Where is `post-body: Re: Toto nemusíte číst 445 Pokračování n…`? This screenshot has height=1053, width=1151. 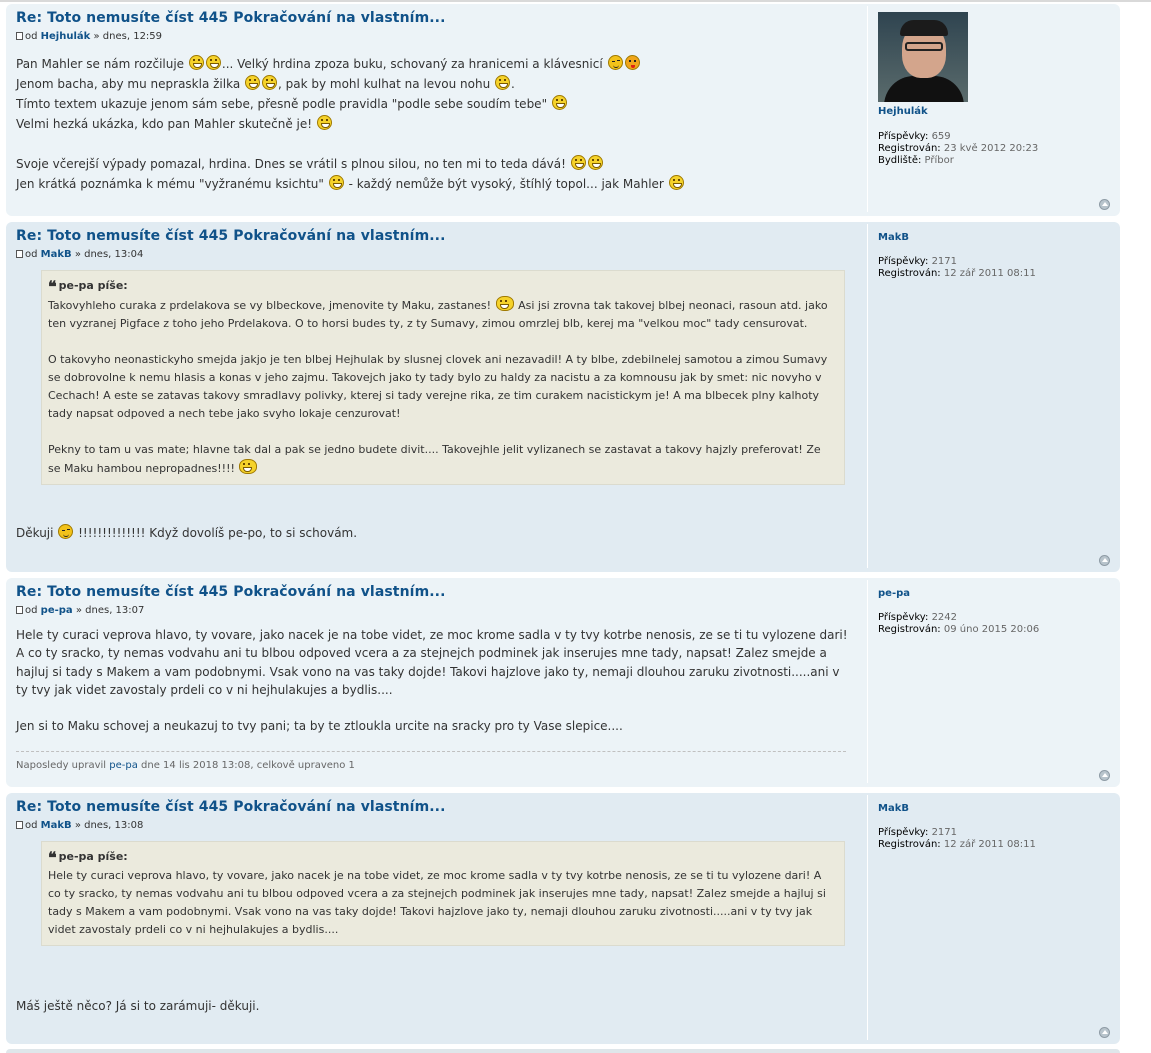 post-body: Re: Toto nemusíte číst 445 Pokračování n… is located at coordinates (434, 679).